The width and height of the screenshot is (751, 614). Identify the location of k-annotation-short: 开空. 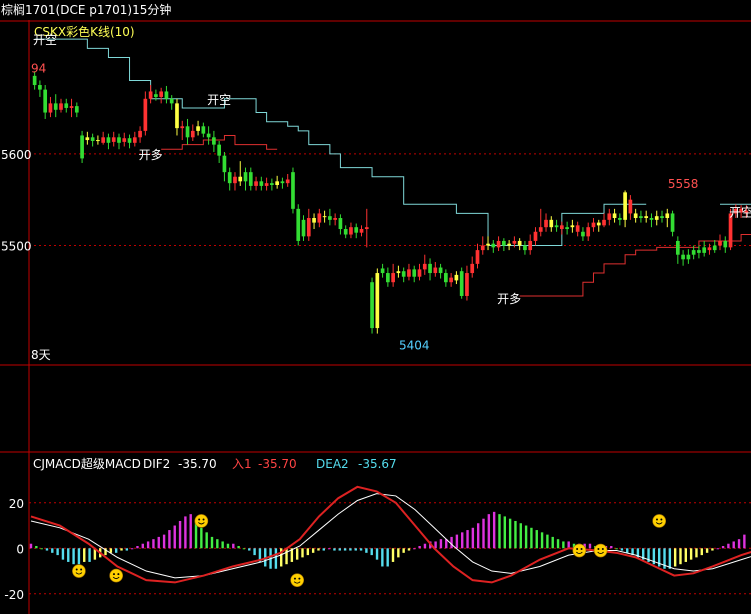
(740, 213).